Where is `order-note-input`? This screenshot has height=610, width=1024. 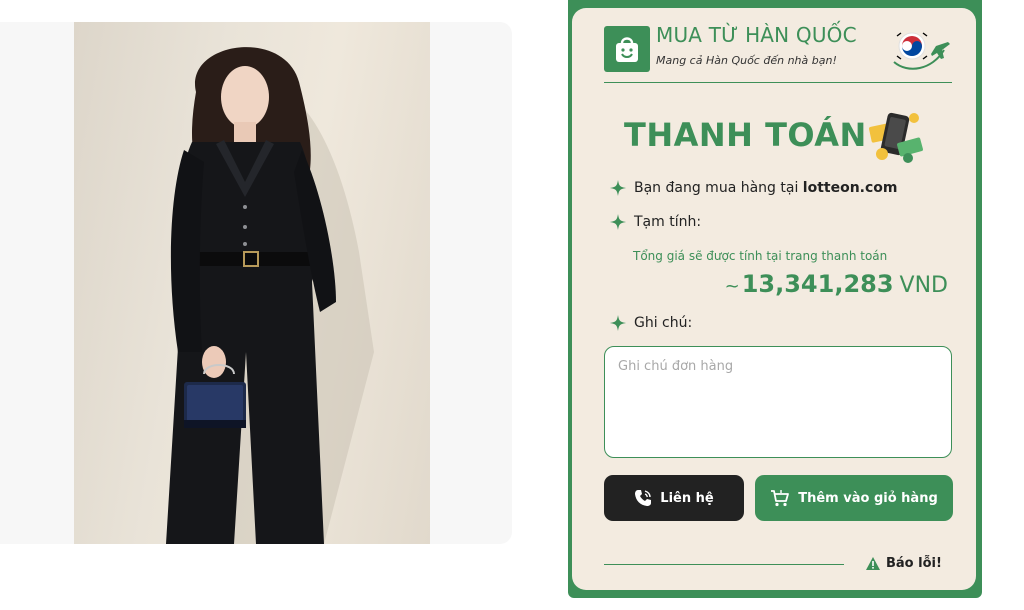
order-note-input is located at coordinates (778, 404).